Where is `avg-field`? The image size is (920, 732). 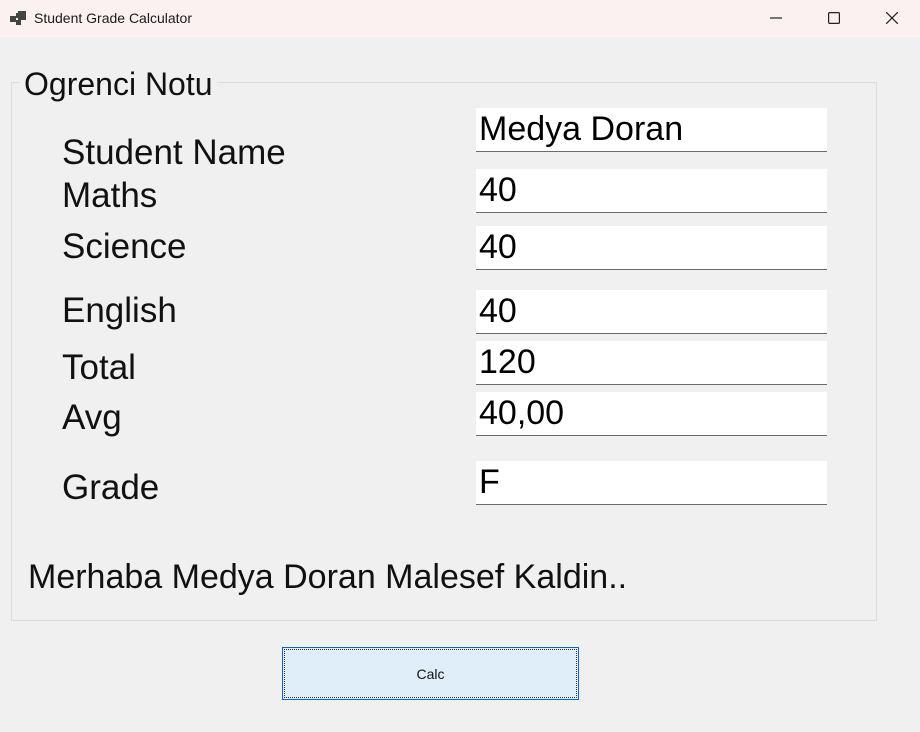
avg-field is located at coordinates (651, 414).